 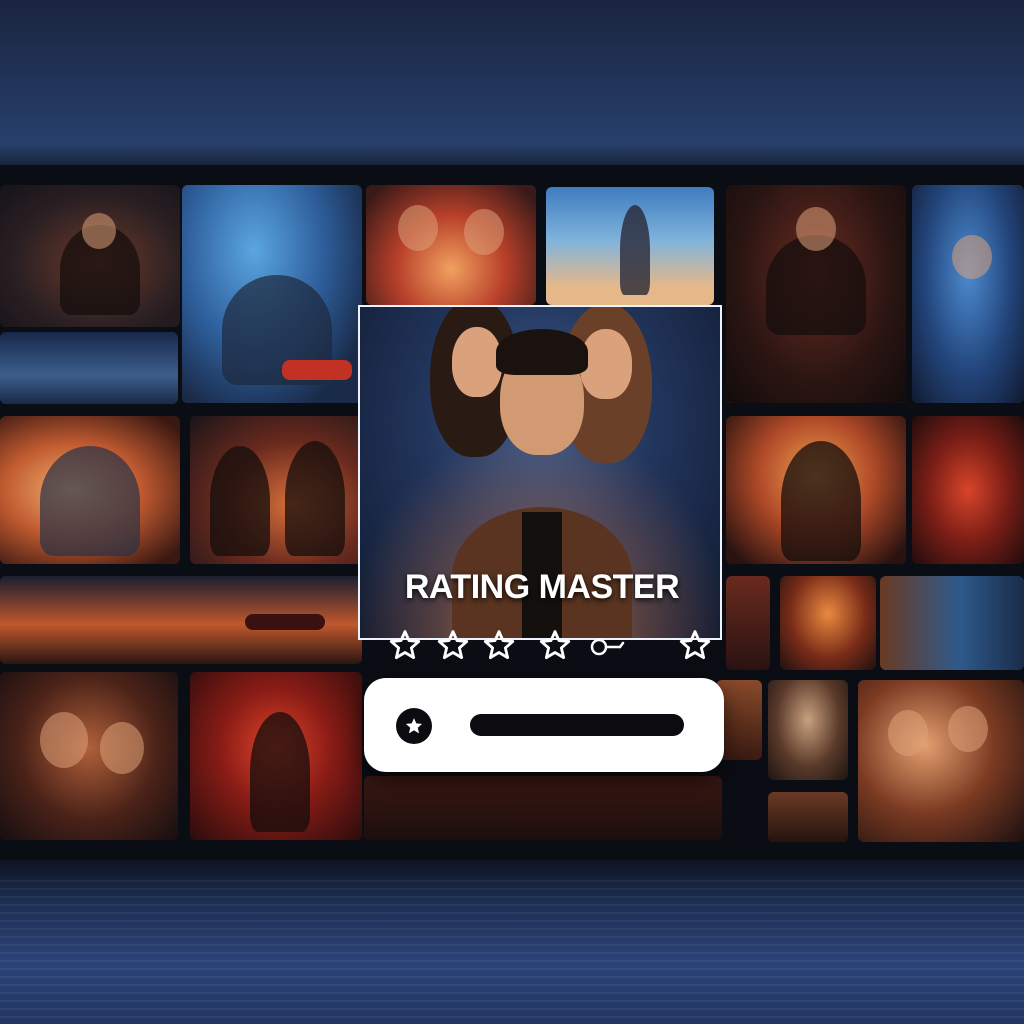 I want to click on star-badge-icon, so click(x=414, y=726).